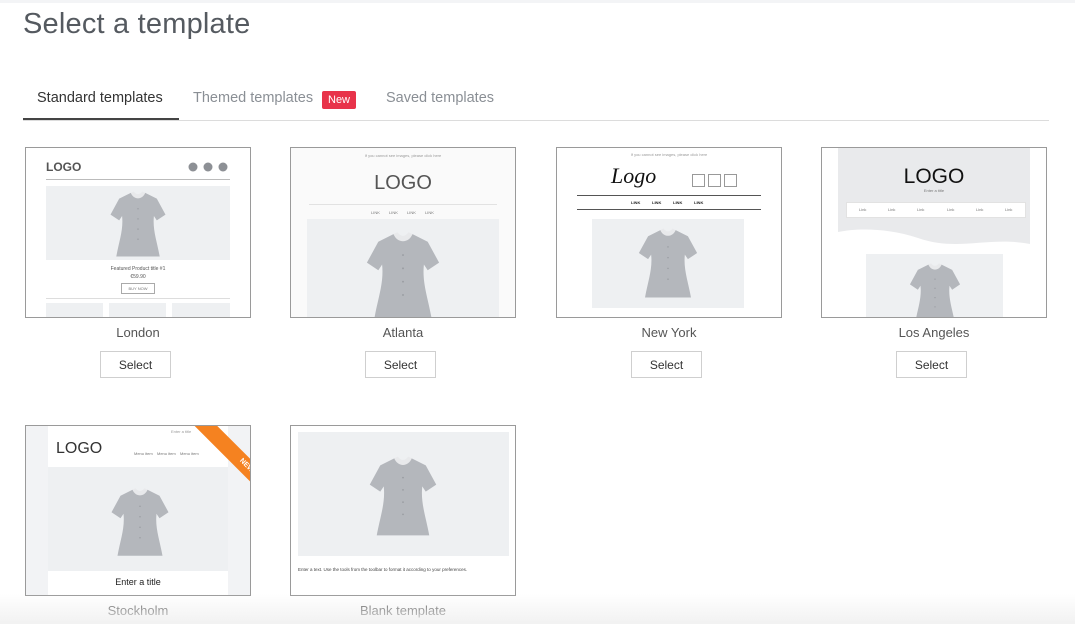  What do you see at coordinates (138, 277) in the screenshot?
I see `product-price: €59.90` at bounding box center [138, 277].